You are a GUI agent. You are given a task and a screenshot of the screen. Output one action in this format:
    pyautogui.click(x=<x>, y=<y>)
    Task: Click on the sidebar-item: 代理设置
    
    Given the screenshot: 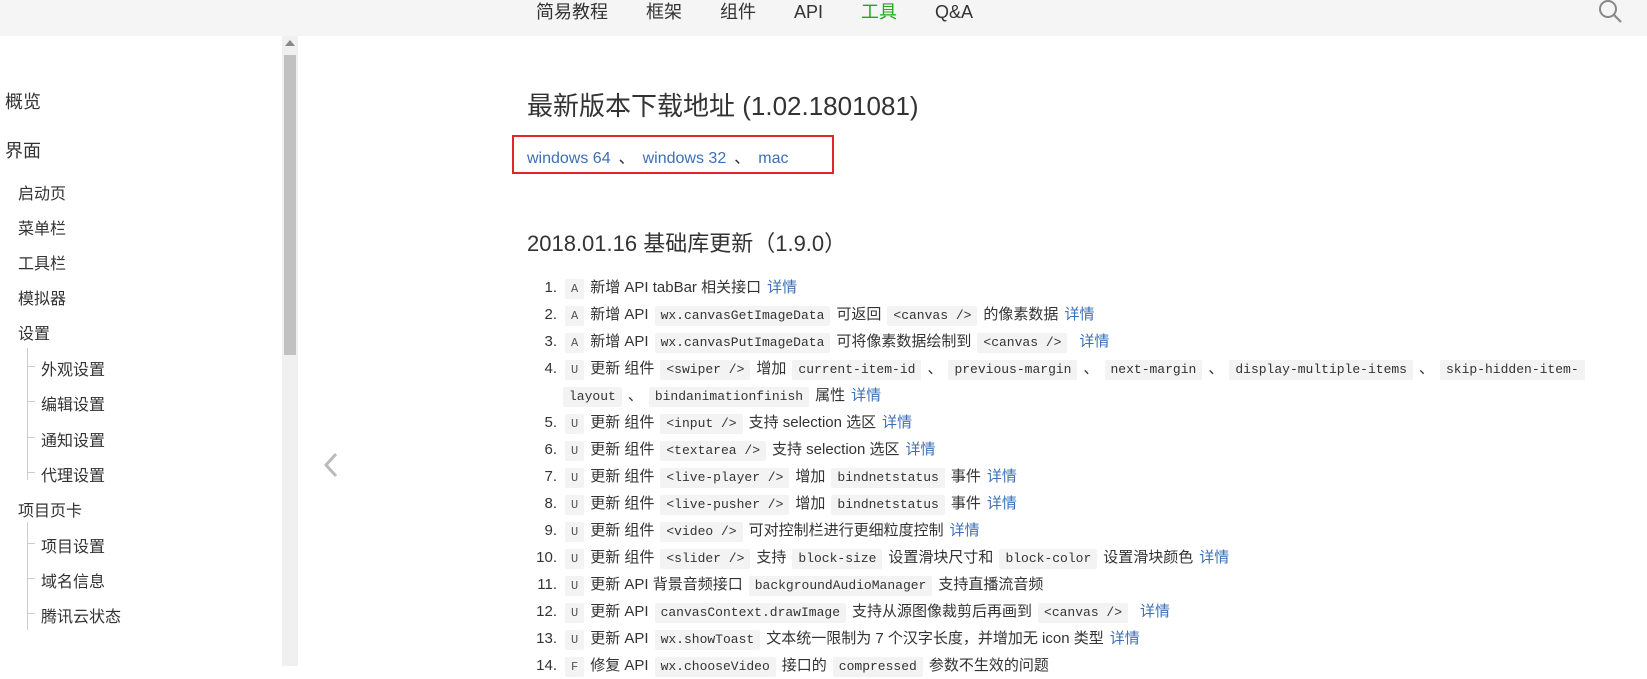 What is the action you would take?
    pyautogui.click(x=73, y=474)
    